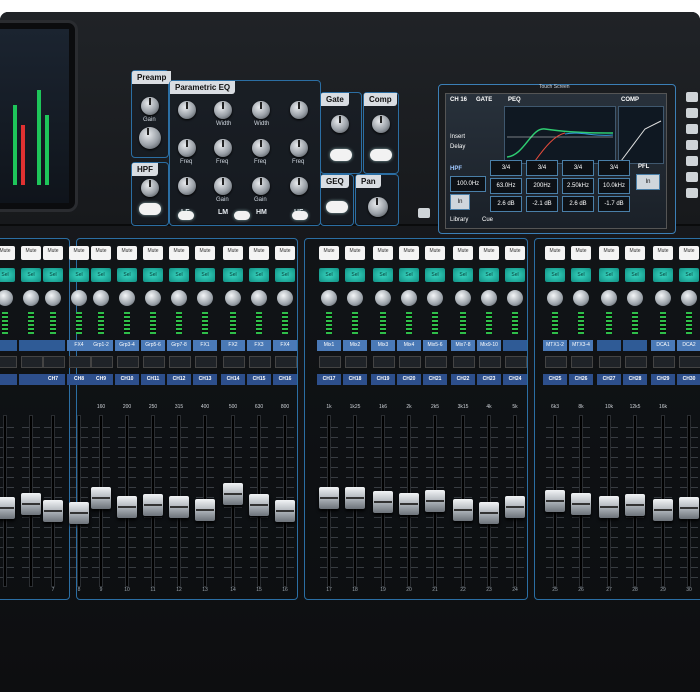 The width and height of the screenshot is (700, 700). I want to click on comp-in-button, so click(381, 155).